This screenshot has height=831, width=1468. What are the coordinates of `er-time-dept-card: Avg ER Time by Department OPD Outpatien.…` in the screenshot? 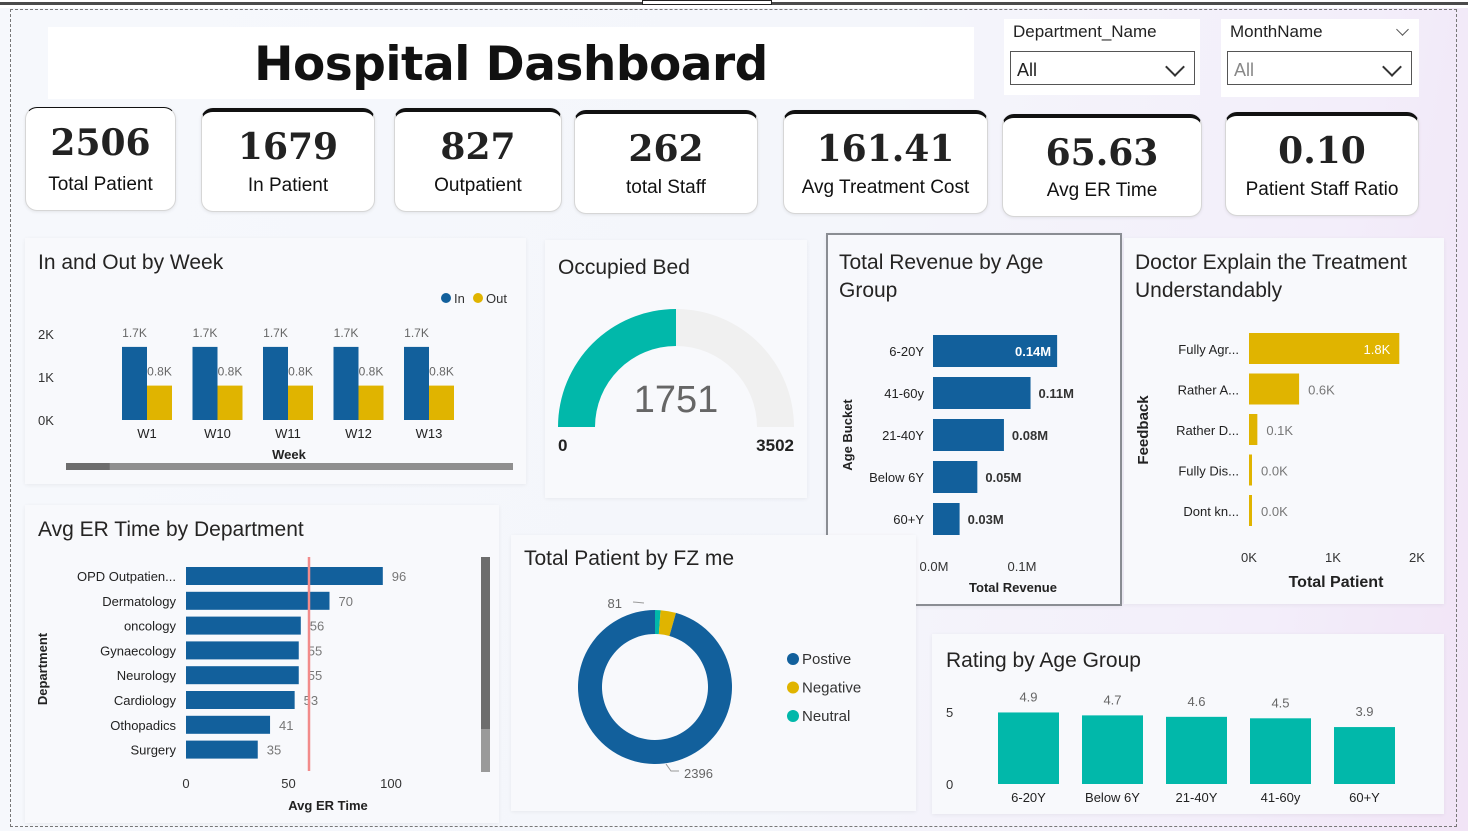 It's located at (262, 664).